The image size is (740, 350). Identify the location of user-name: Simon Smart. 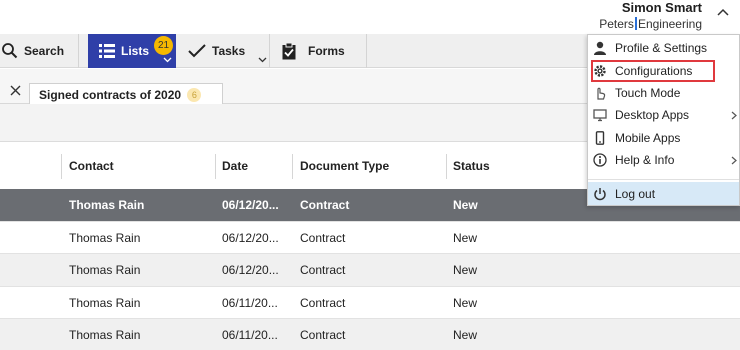
(661, 7).